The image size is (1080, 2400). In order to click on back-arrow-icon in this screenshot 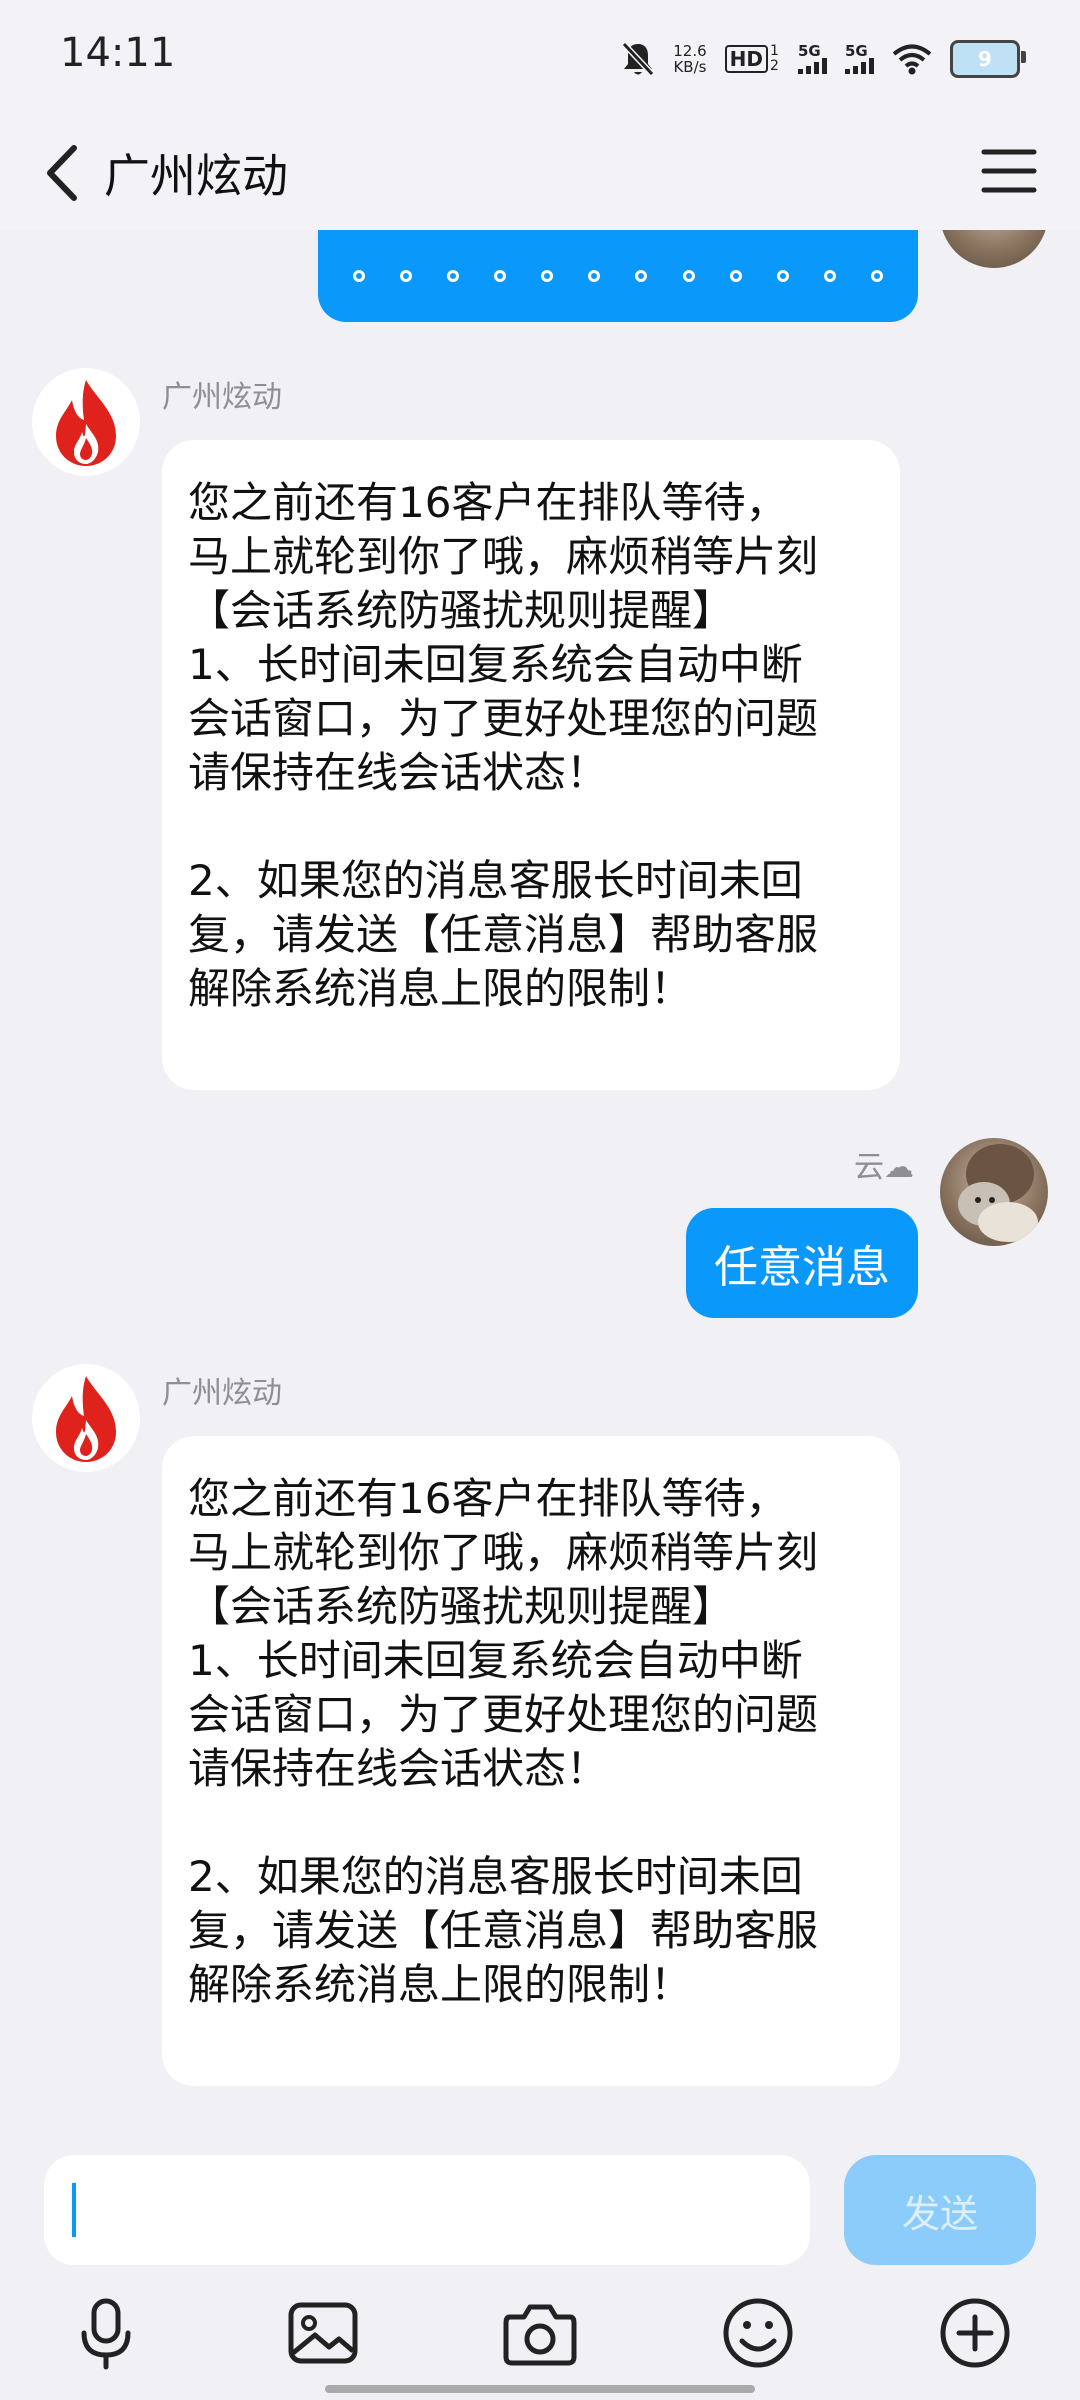, I will do `click(68, 173)`.